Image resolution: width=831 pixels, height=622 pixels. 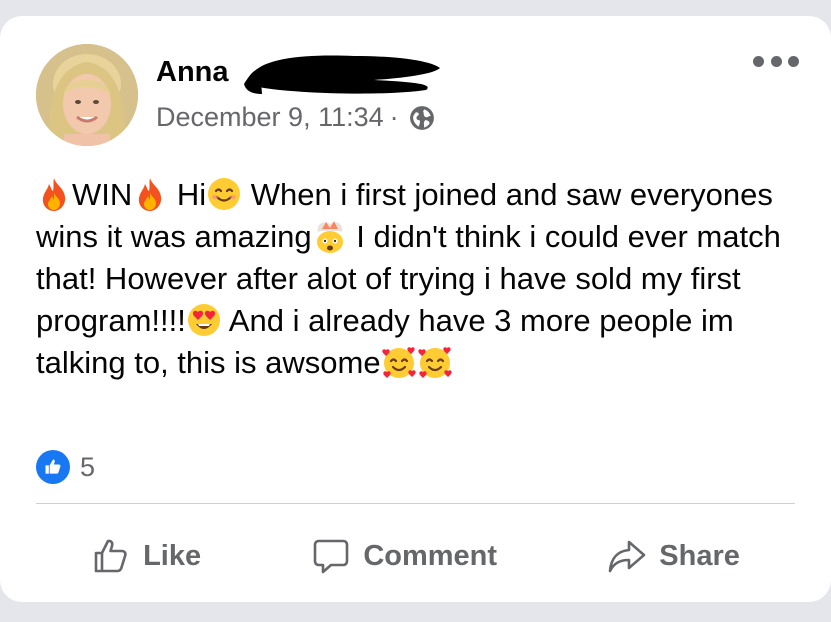 What do you see at coordinates (87, 95) in the screenshot?
I see `author-avatar` at bounding box center [87, 95].